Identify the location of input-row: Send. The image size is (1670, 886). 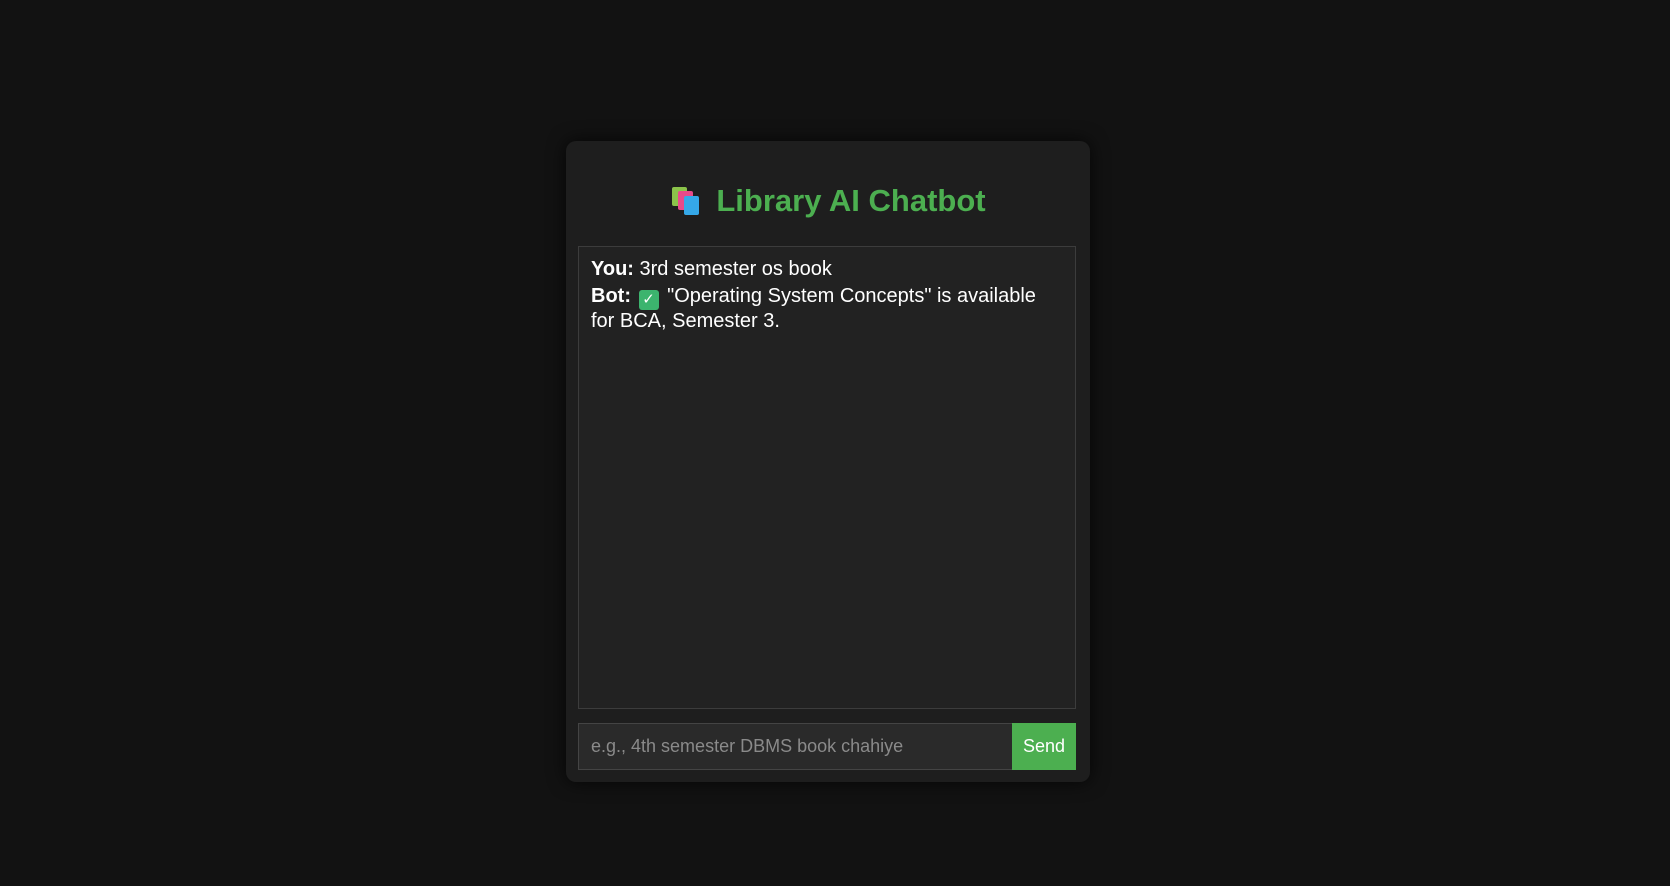
(827, 746).